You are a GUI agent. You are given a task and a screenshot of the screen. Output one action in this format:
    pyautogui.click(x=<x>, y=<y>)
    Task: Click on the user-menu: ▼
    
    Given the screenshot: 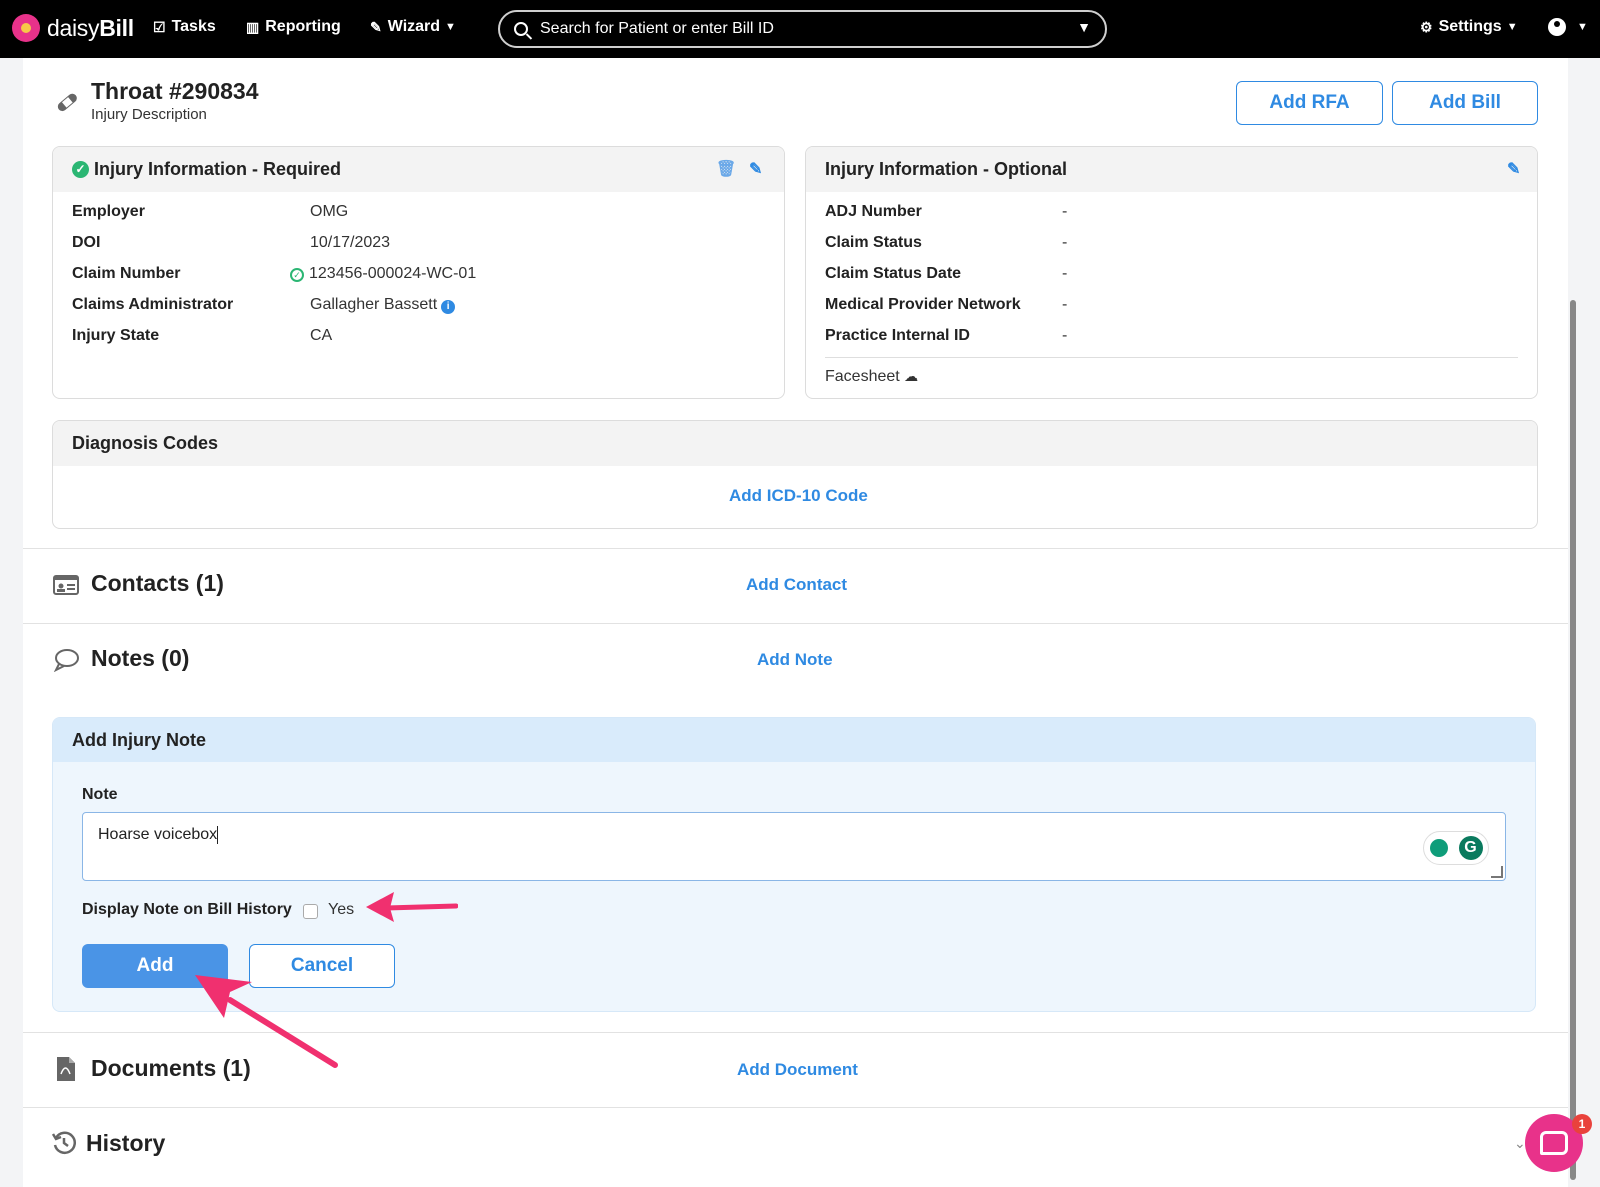 What is the action you would take?
    pyautogui.click(x=1568, y=27)
    